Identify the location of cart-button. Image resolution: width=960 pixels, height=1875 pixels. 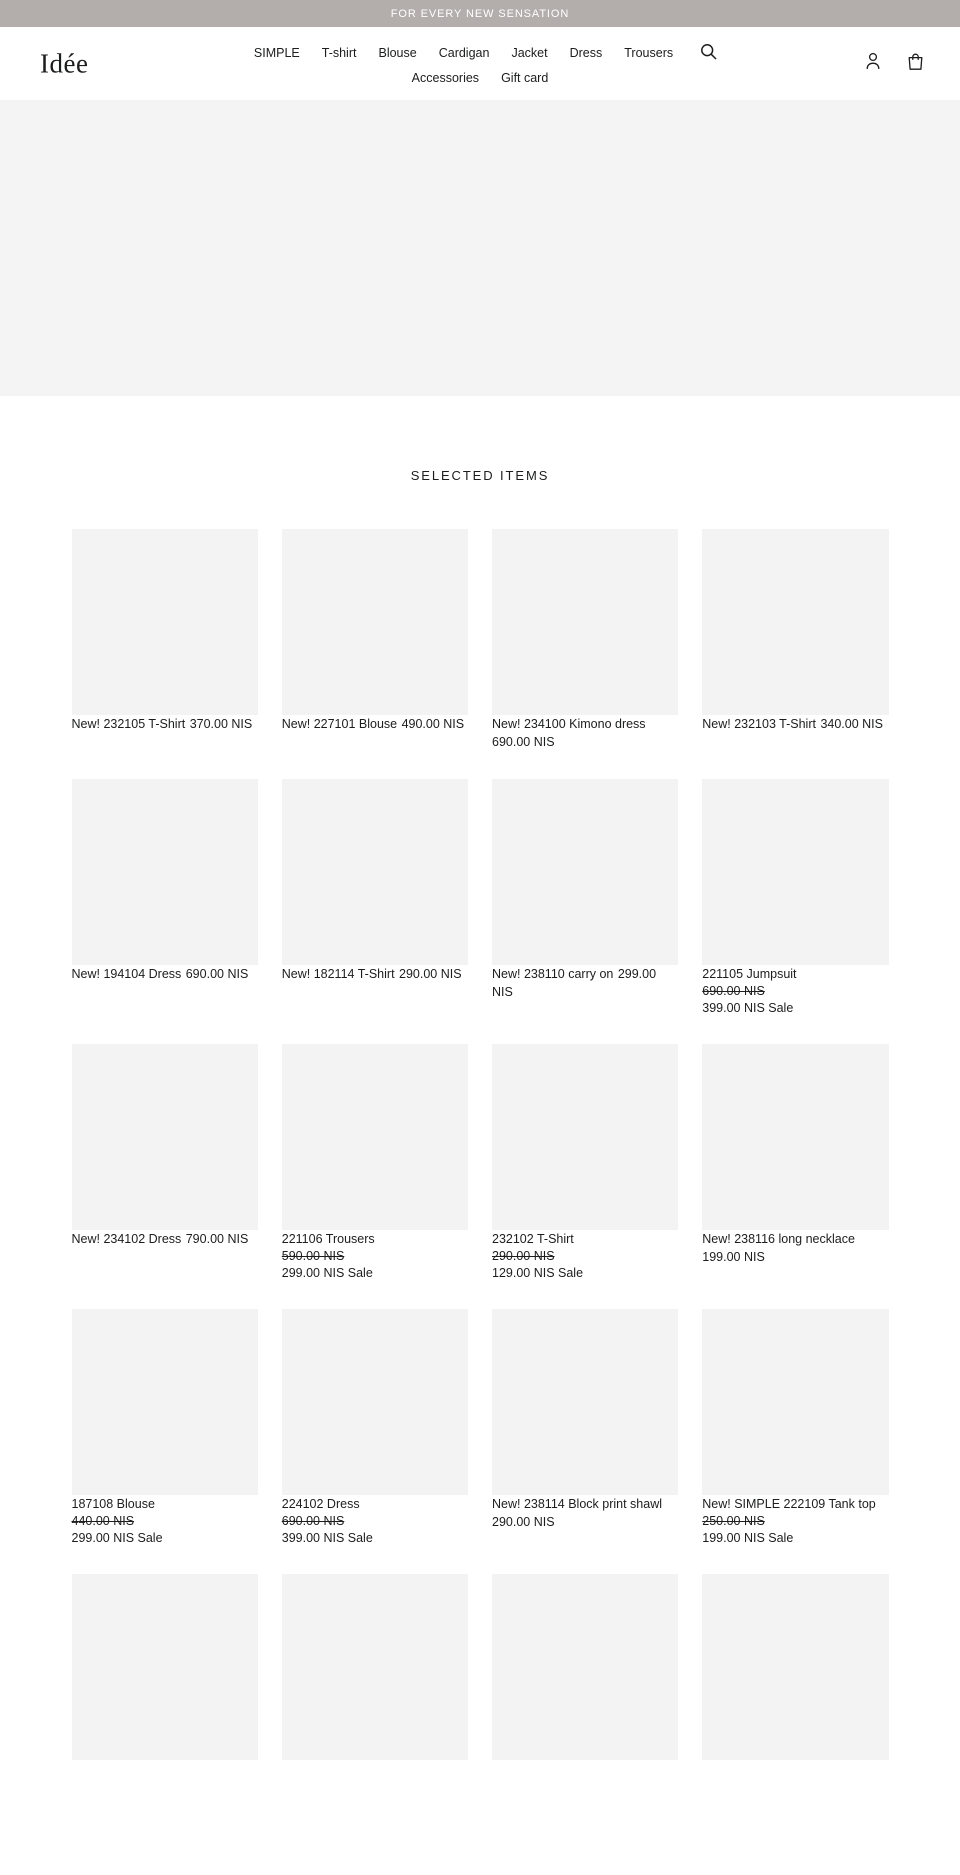
(915, 64).